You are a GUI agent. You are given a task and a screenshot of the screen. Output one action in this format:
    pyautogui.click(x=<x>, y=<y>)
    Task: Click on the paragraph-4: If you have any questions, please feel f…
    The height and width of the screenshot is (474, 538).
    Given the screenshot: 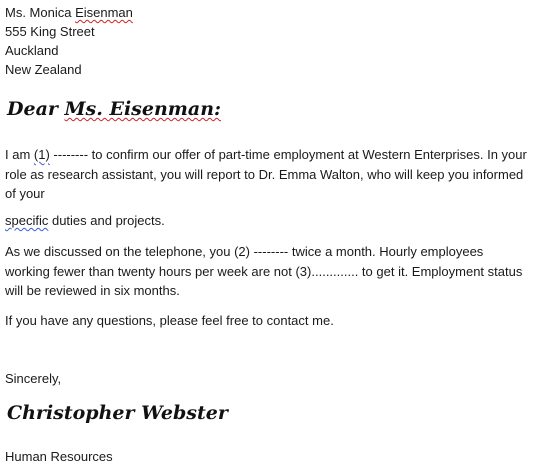 What is the action you would take?
    pyautogui.click(x=169, y=320)
    